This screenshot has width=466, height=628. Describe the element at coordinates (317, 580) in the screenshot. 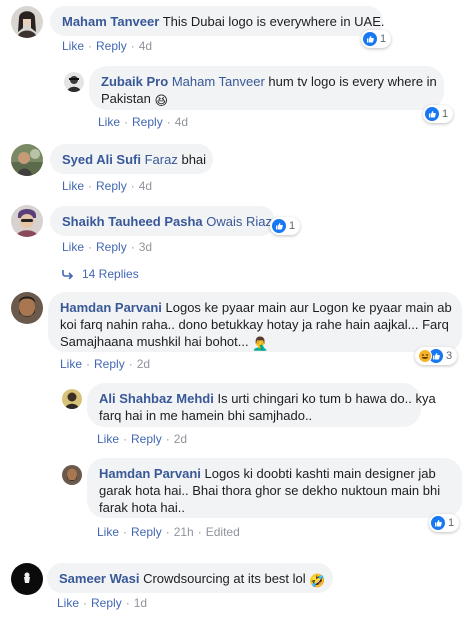

I see `rolling-laughing-emoji-icon: 🤣` at that location.